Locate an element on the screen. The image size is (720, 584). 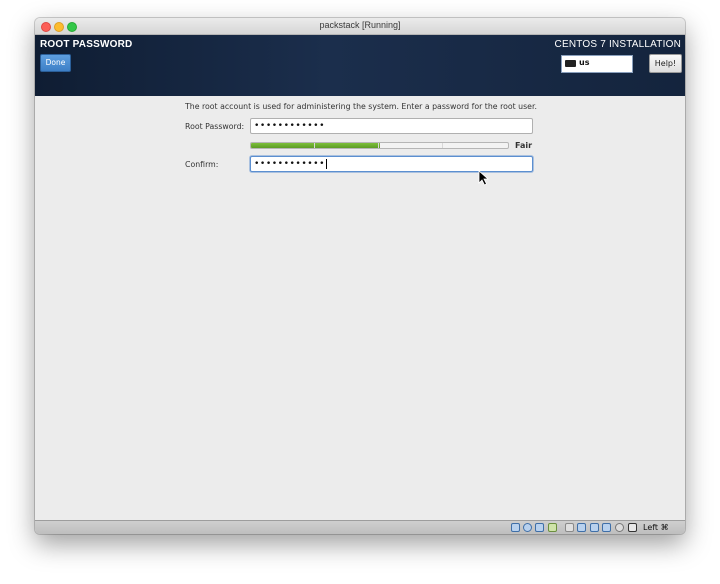
window-title: packstack [Running] is located at coordinates (360, 25).